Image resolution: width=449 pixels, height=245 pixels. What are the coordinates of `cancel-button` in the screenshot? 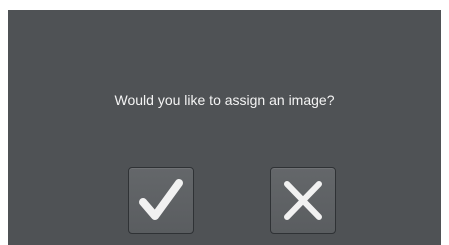 It's located at (303, 200).